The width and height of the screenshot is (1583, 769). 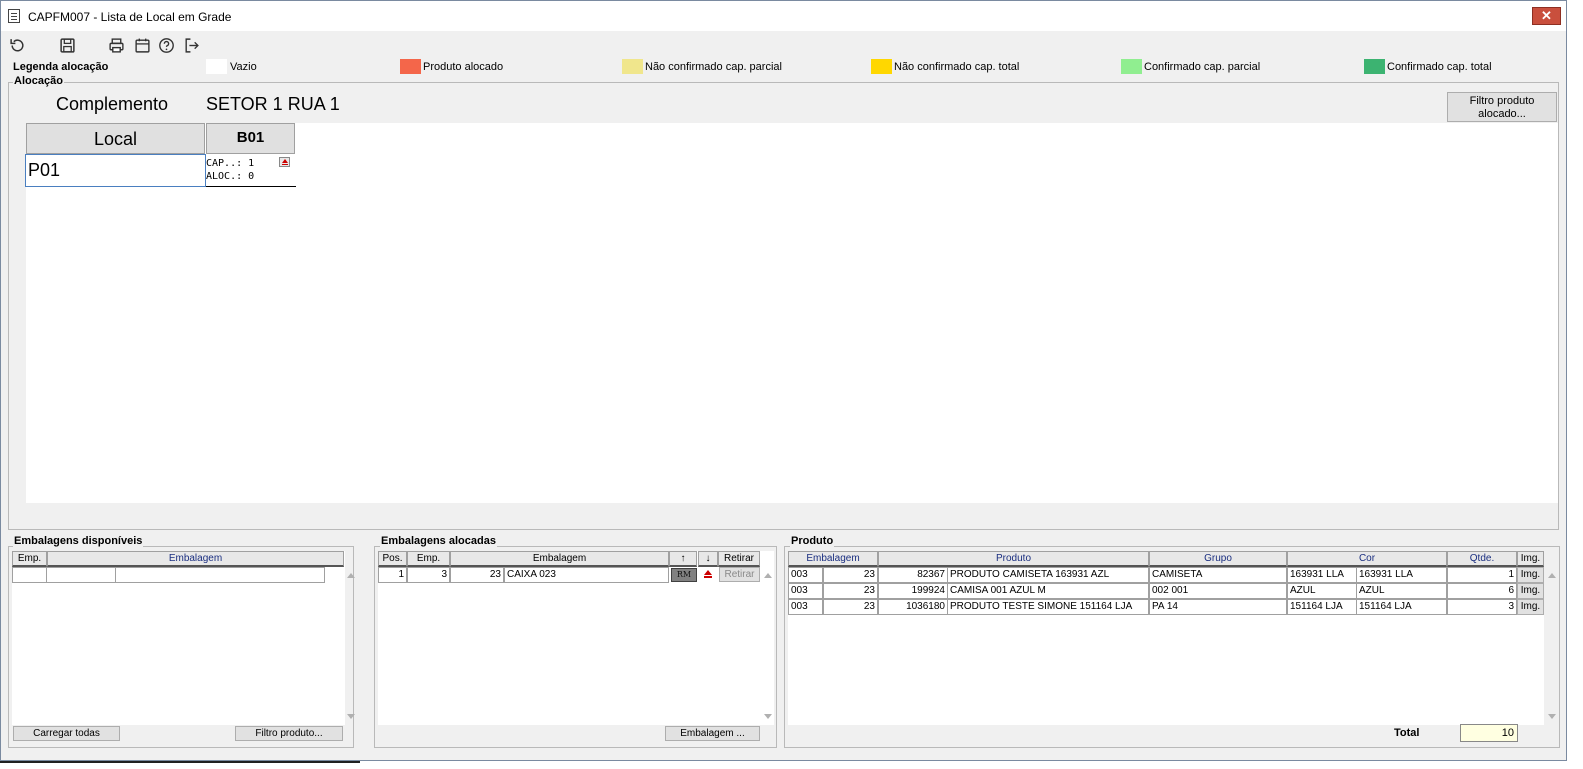 I want to click on alocadas-scrollbar, so click(x=768, y=646).